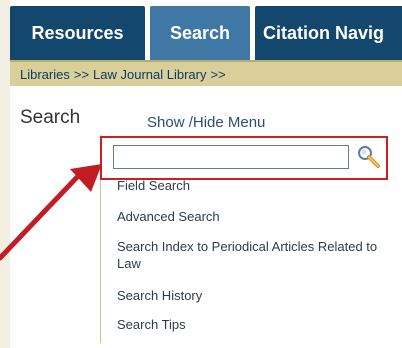 Image resolution: width=402 pixels, height=348 pixels. Describe the element at coordinates (151, 324) in the screenshot. I see `menu-item-search-tips: Search Tips` at that location.